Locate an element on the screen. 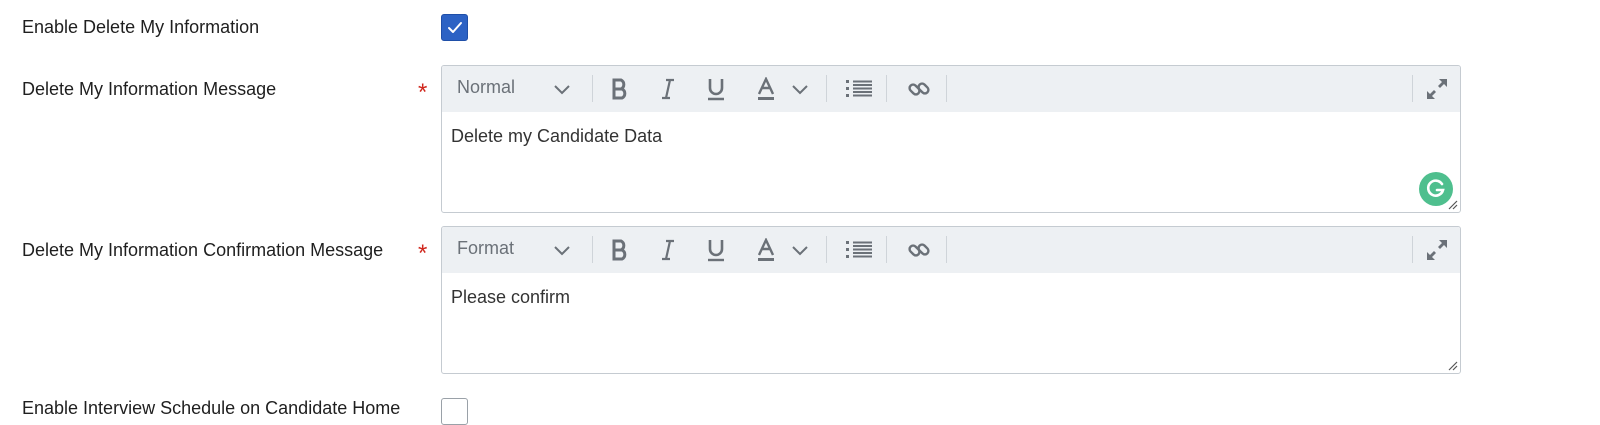  editor-toolbar: Format is located at coordinates (951, 250).